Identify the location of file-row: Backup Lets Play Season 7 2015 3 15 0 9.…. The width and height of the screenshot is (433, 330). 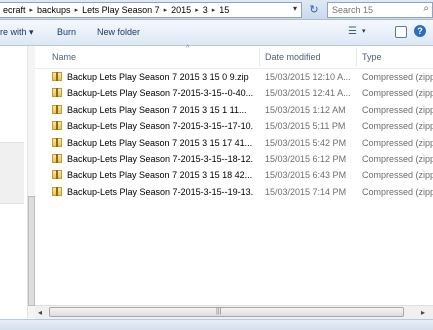
(234, 77).